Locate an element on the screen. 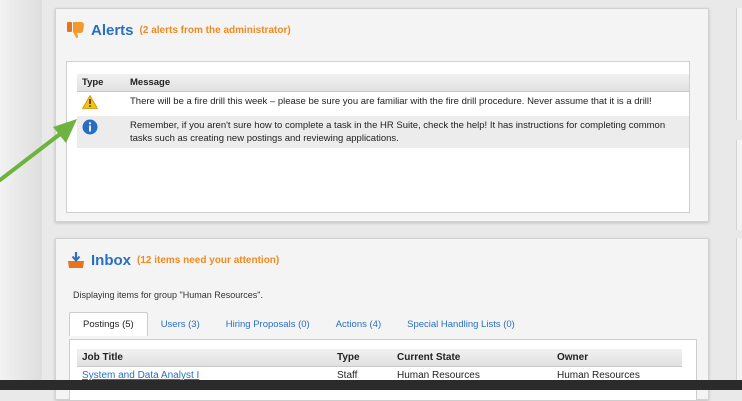 This screenshot has width=742, height=401. alerts-header: Alerts (2 alerts from the administrator) is located at coordinates (178, 30).